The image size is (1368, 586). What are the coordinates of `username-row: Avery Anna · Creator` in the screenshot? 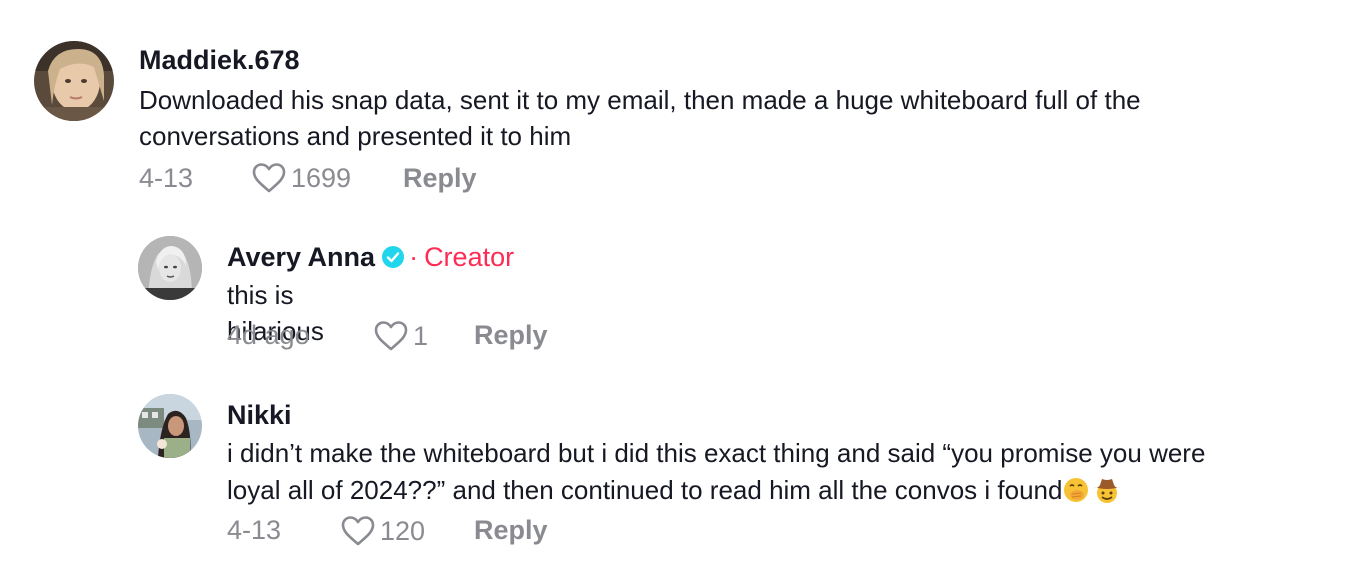 It's located at (370, 257).